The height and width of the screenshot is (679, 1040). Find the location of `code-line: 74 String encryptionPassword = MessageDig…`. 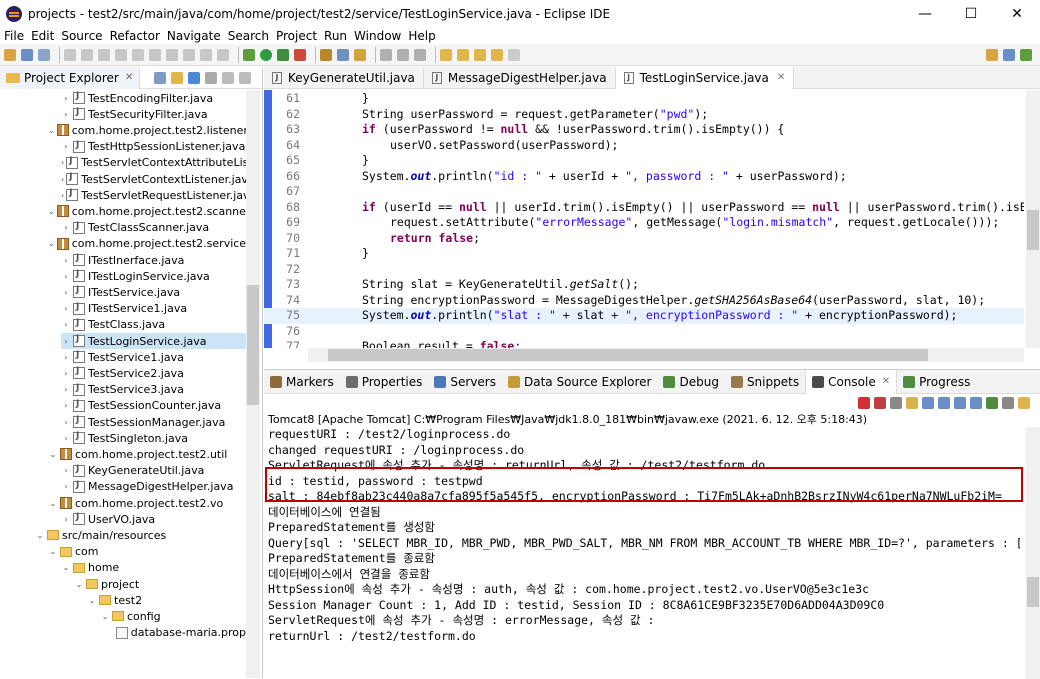

code-line: 74 String encryptionPassword = MessageDig… is located at coordinates (644, 301).